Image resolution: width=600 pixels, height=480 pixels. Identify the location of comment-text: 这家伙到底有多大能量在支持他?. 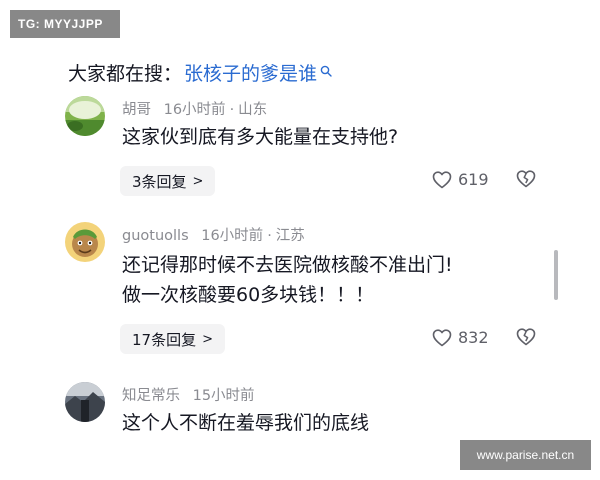
(260, 137).